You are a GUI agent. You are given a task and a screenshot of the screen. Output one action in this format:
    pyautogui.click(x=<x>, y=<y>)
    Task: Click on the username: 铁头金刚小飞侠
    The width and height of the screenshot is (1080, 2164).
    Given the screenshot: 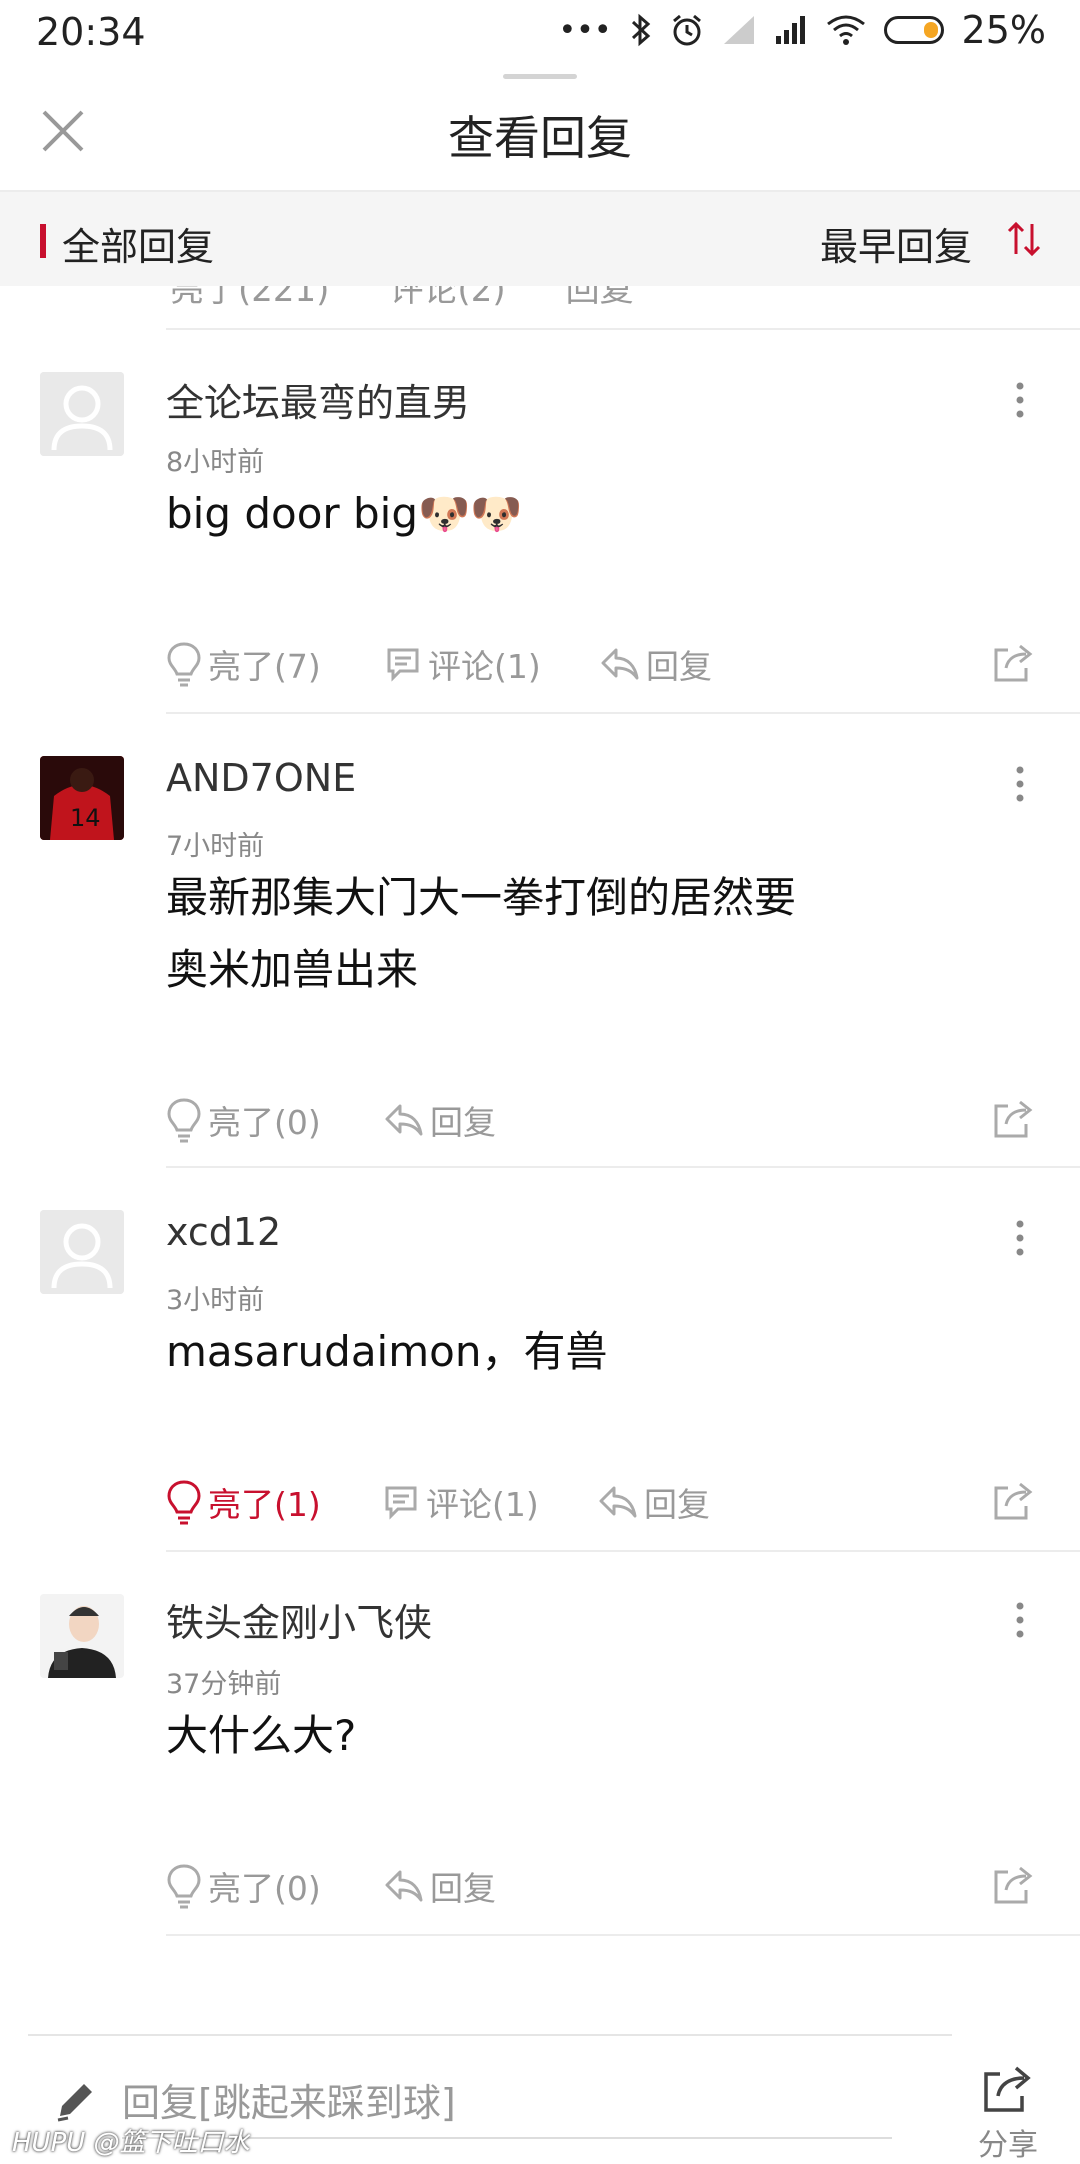 What is the action you would take?
    pyautogui.click(x=299, y=1619)
    